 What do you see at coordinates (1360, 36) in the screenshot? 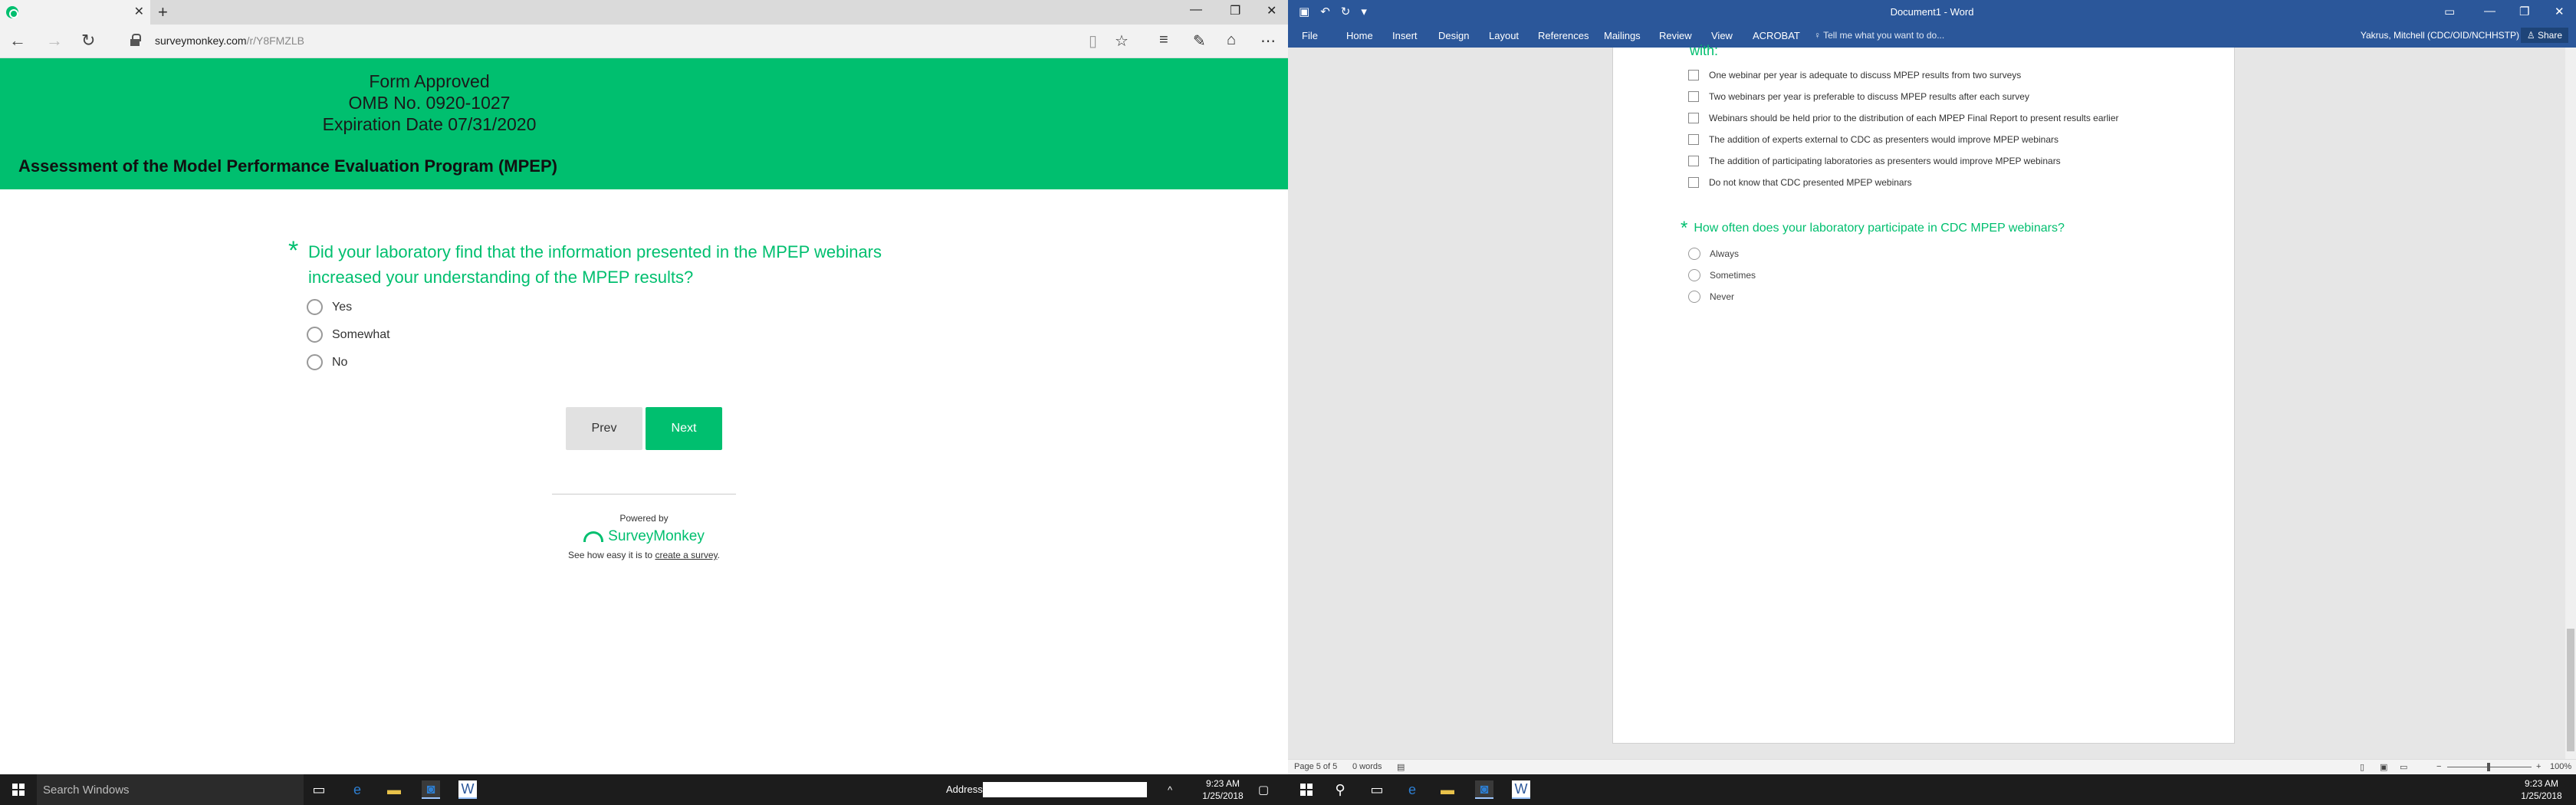
I see `tab-home: Home` at bounding box center [1360, 36].